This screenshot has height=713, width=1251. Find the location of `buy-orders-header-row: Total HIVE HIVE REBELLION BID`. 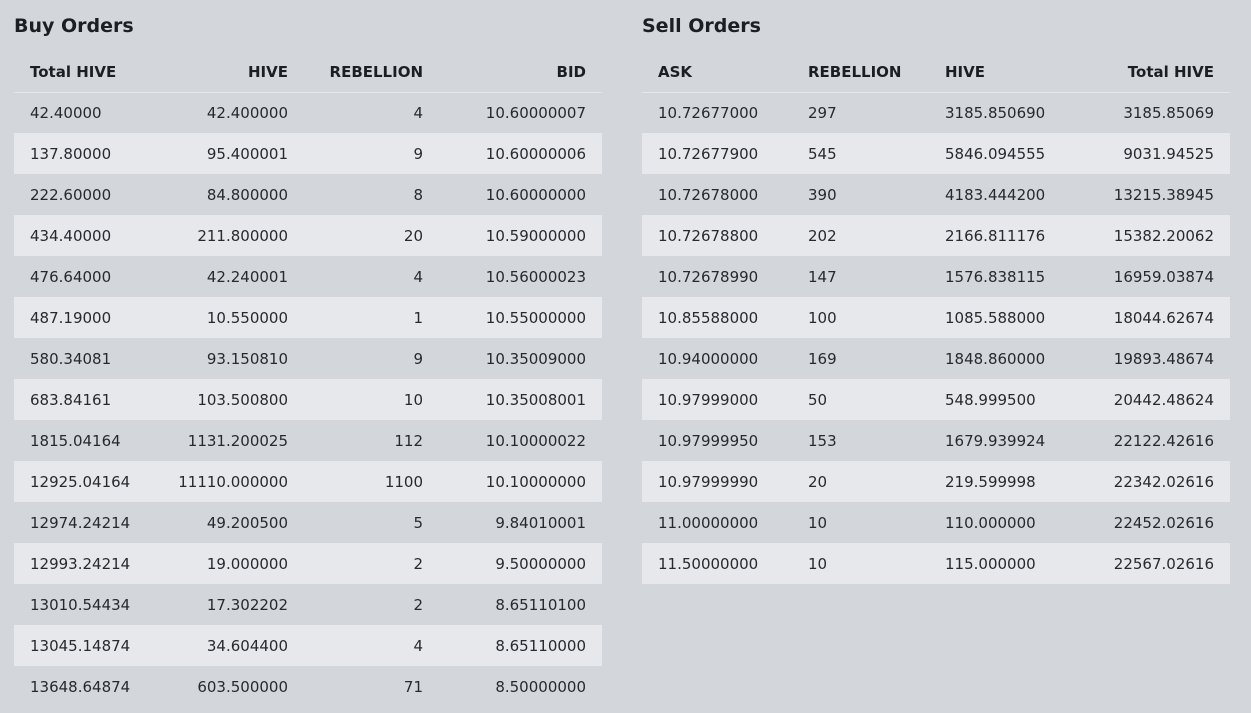

buy-orders-header-row: Total HIVE HIVE REBELLION BID is located at coordinates (308, 72).